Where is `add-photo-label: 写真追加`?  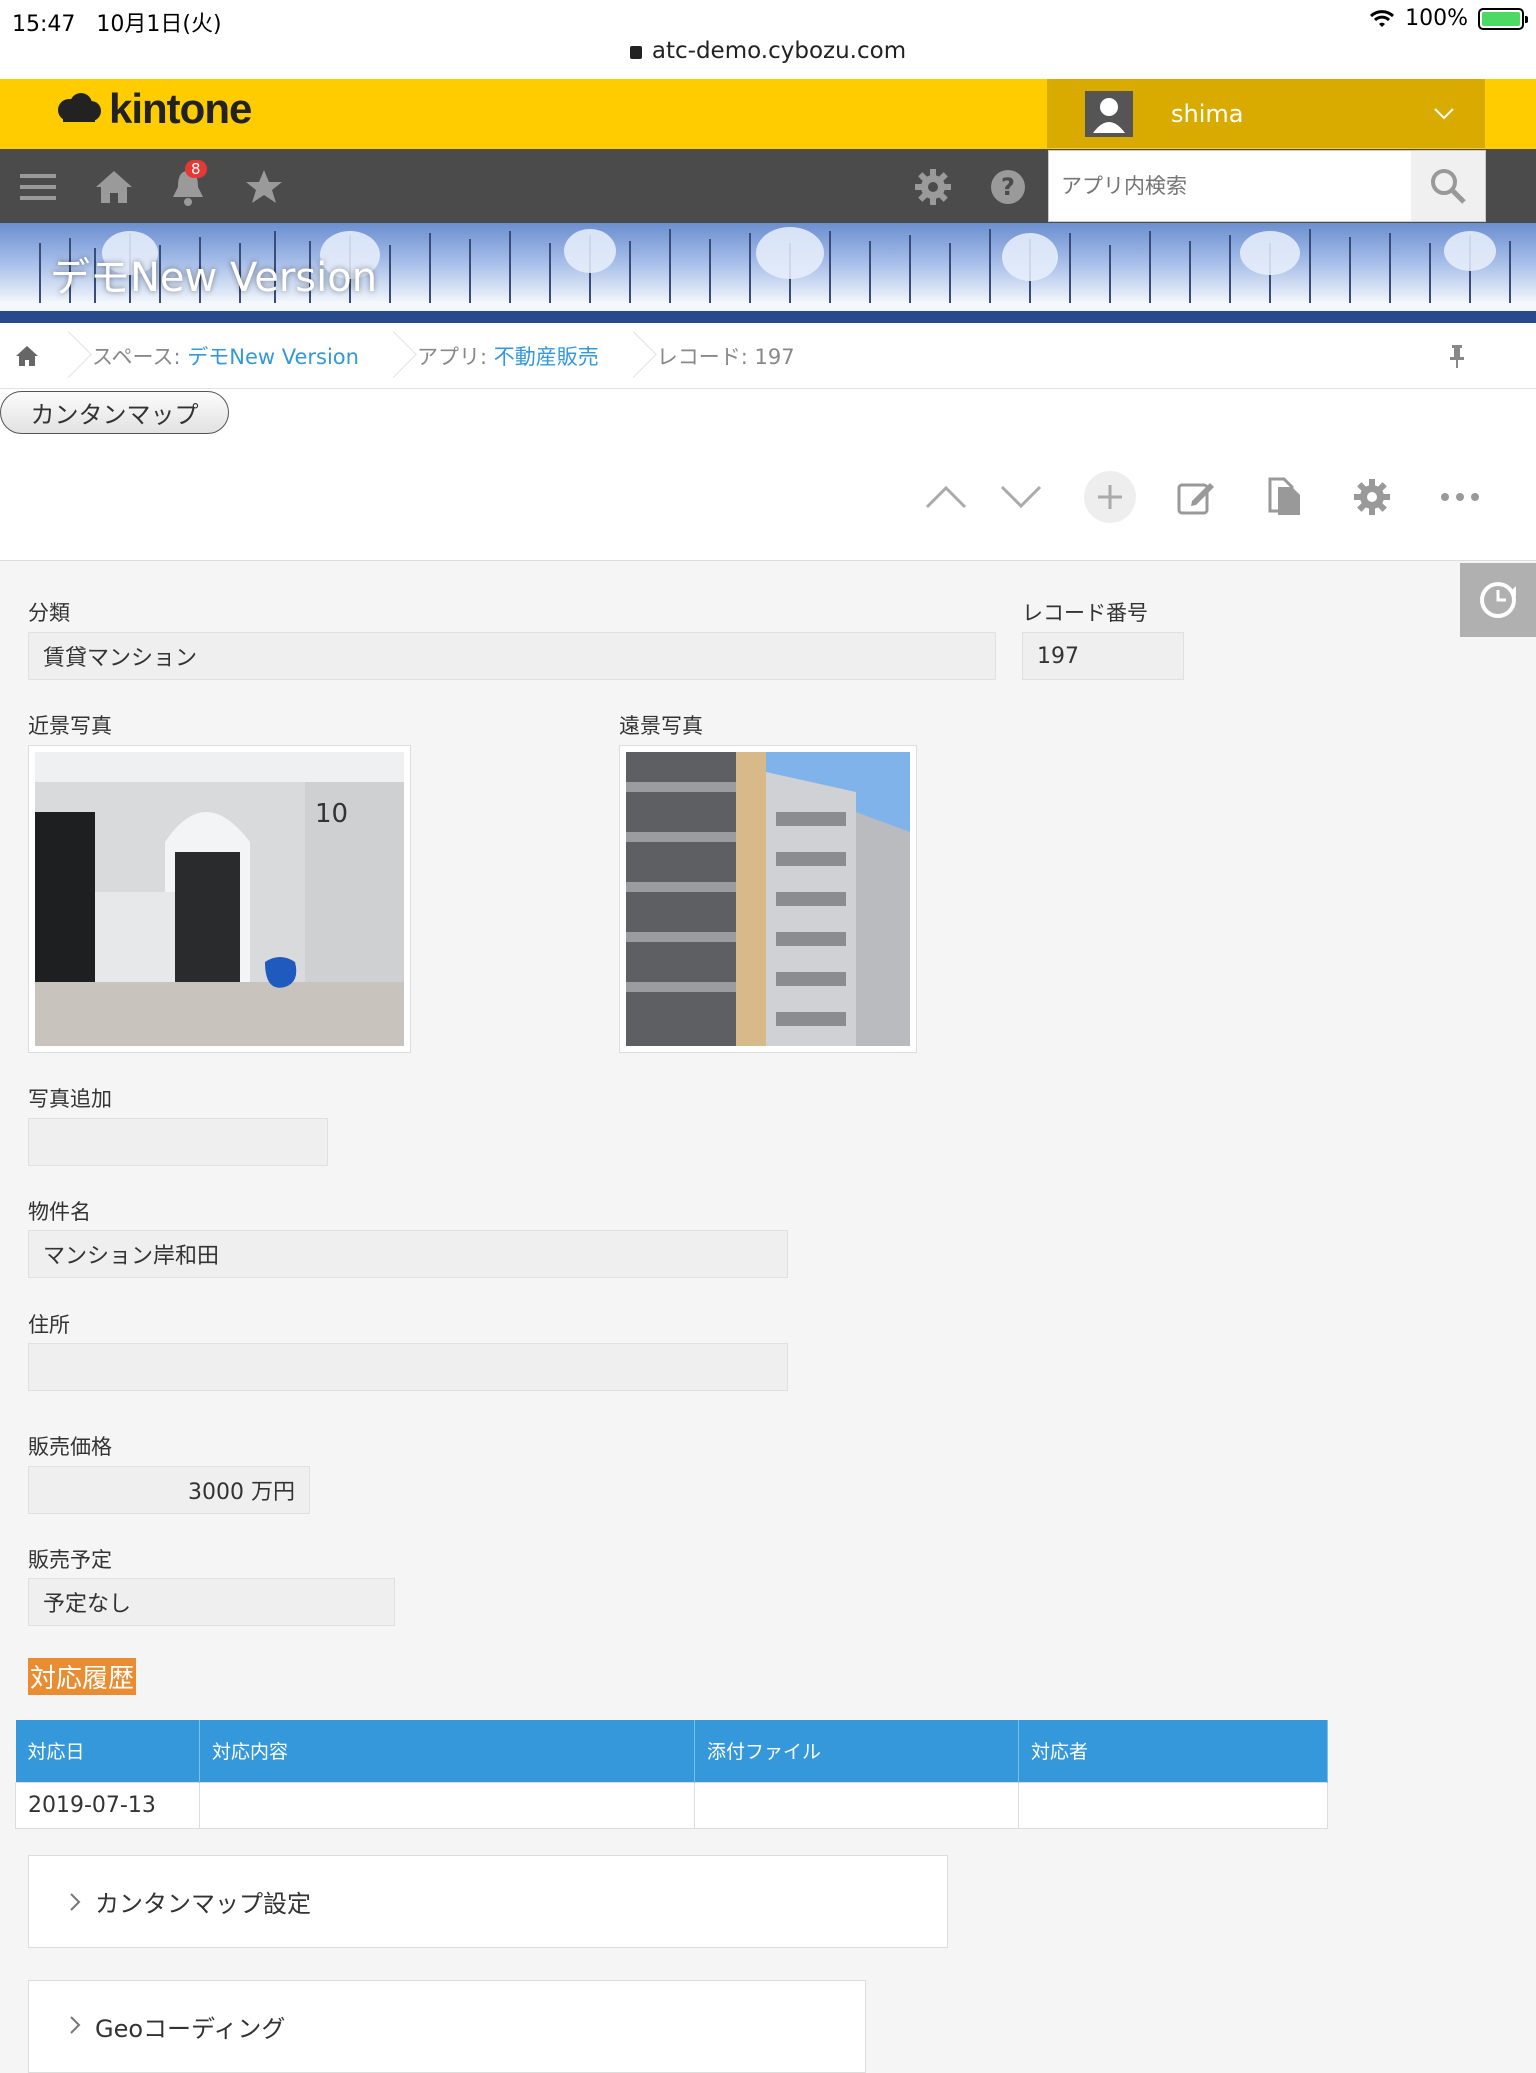 add-photo-label: 写真追加 is located at coordinates (70, 1099).